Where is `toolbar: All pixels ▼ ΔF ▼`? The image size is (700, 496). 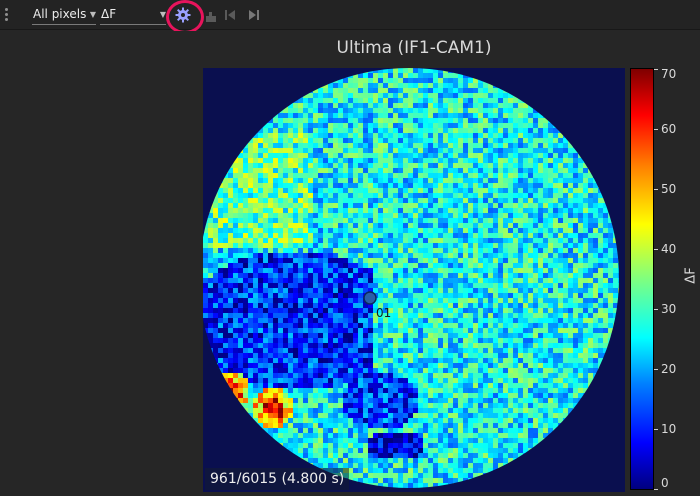
toolbar: All pixels ▼ ΔF ▼ is located at coordinates (350, 17).